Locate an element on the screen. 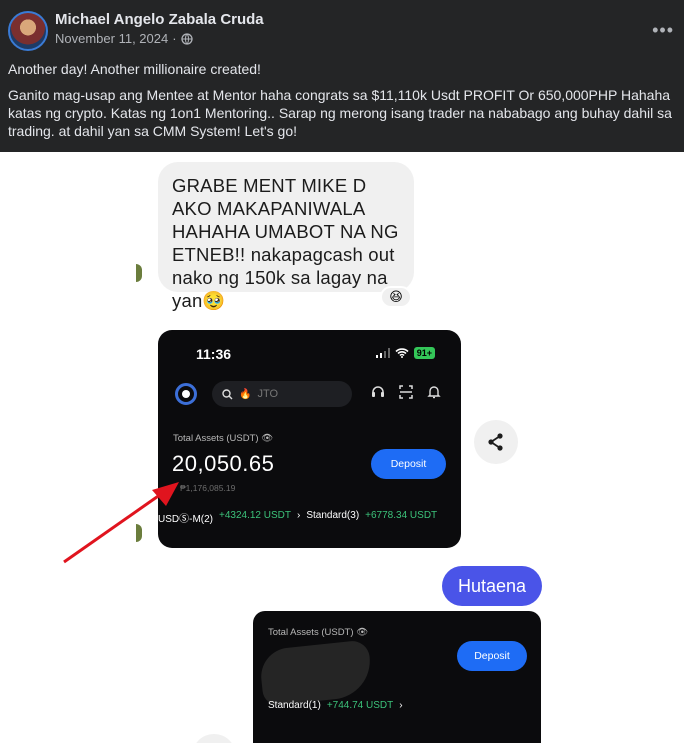 The image size is (684, 743). flame-icon: 🔥 is located at coordinates (245, 394).